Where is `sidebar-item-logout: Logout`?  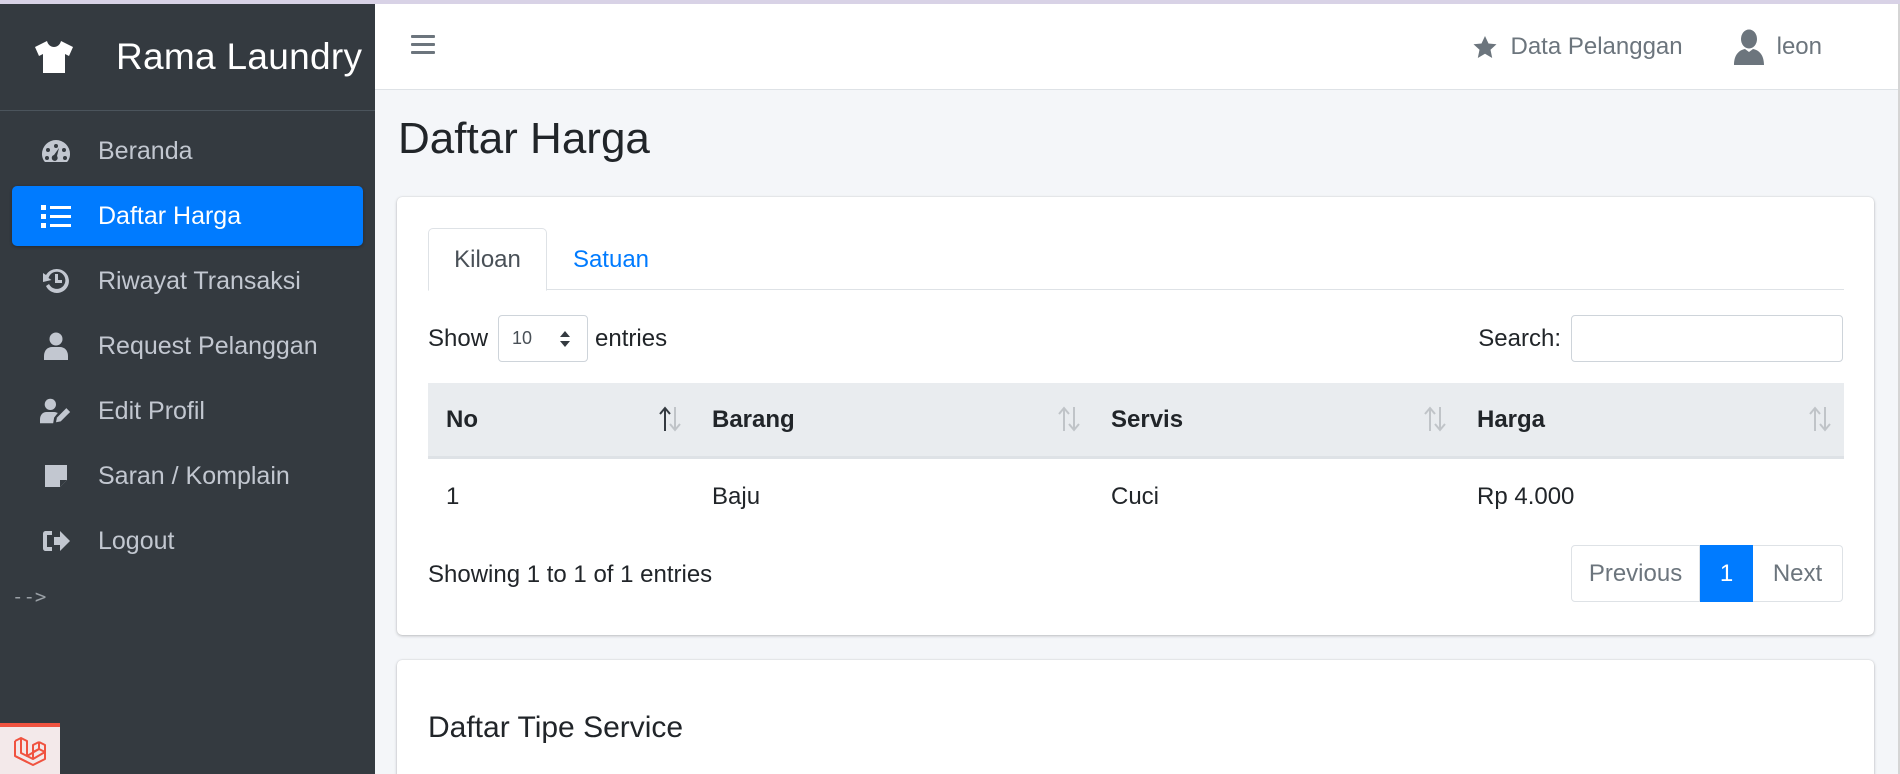
sidebar-item-logout: Logout is located at coordinates (187, 541).